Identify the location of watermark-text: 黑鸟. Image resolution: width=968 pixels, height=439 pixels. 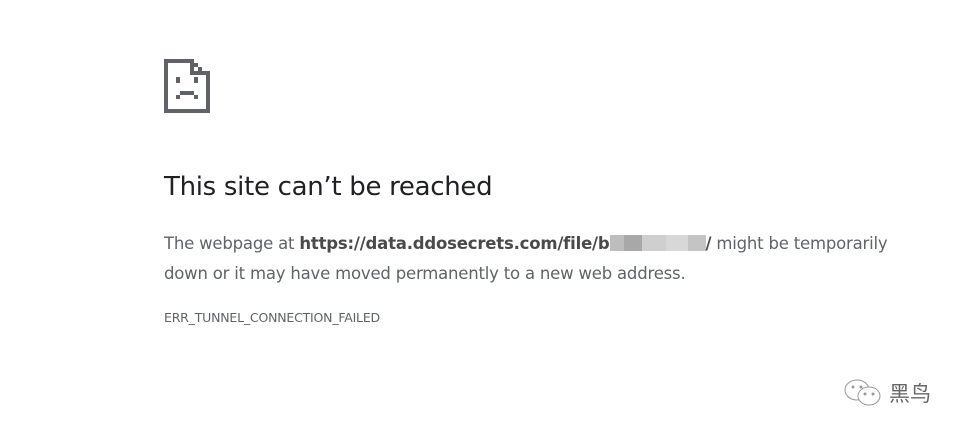
(910, 394).